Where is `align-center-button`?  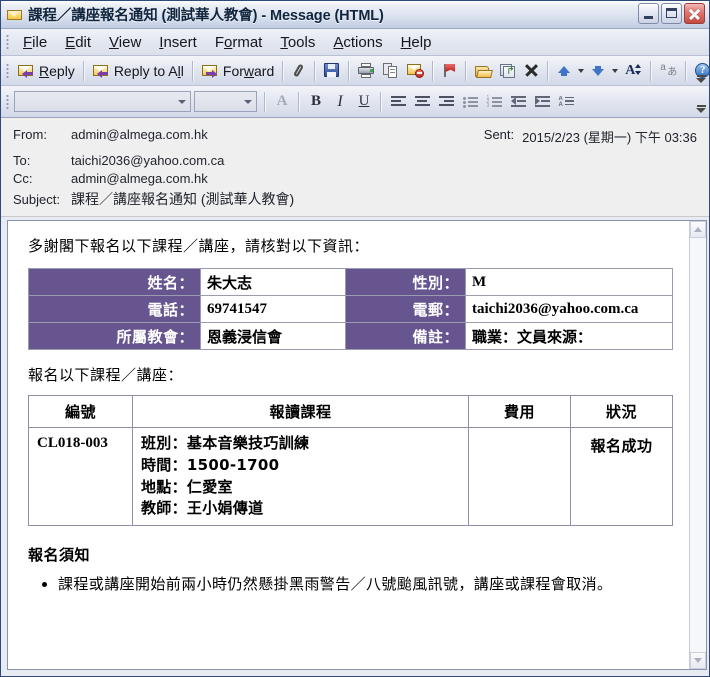
align-center-button is located at coordinates (422, 102).